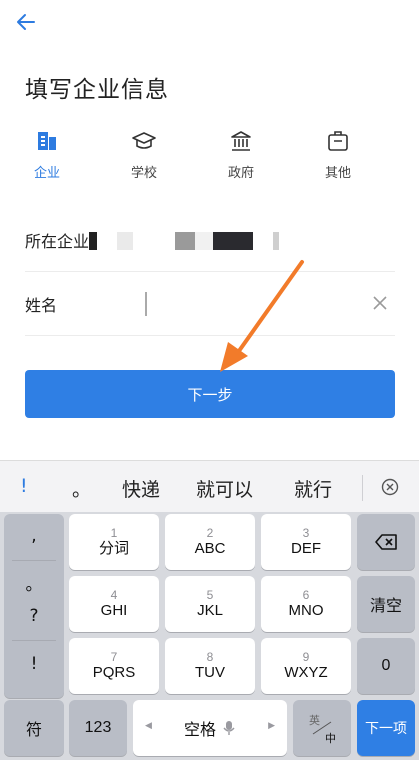 The height and width of the screenshot is (760, 419). I want to click on space-key: ◀ 空格 ▶, so click(210, 728).